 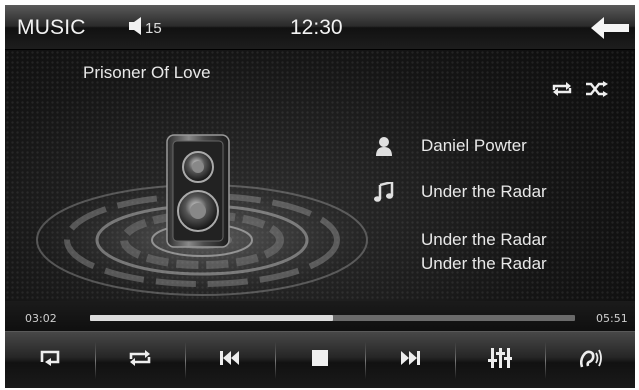 I want to click on repeat-button, so click(x=140, y=360).